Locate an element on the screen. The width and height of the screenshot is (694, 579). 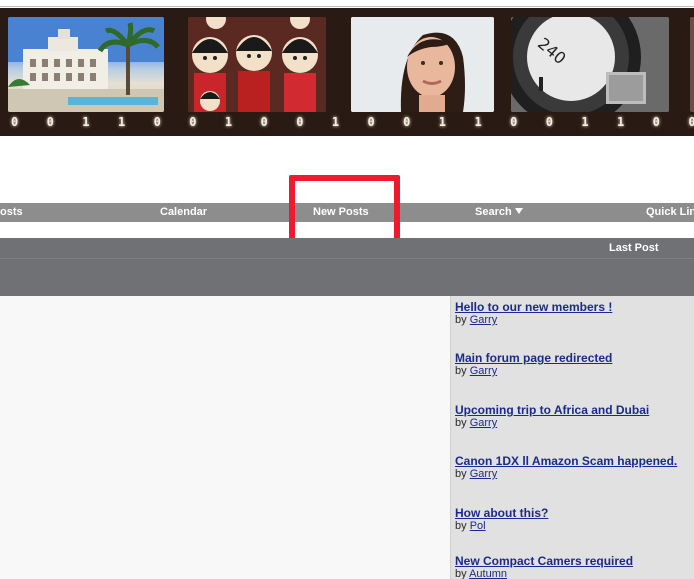
post-title-link: Canon 1DX ll Amazon Scam happened. is located at coordinates (566, 461).